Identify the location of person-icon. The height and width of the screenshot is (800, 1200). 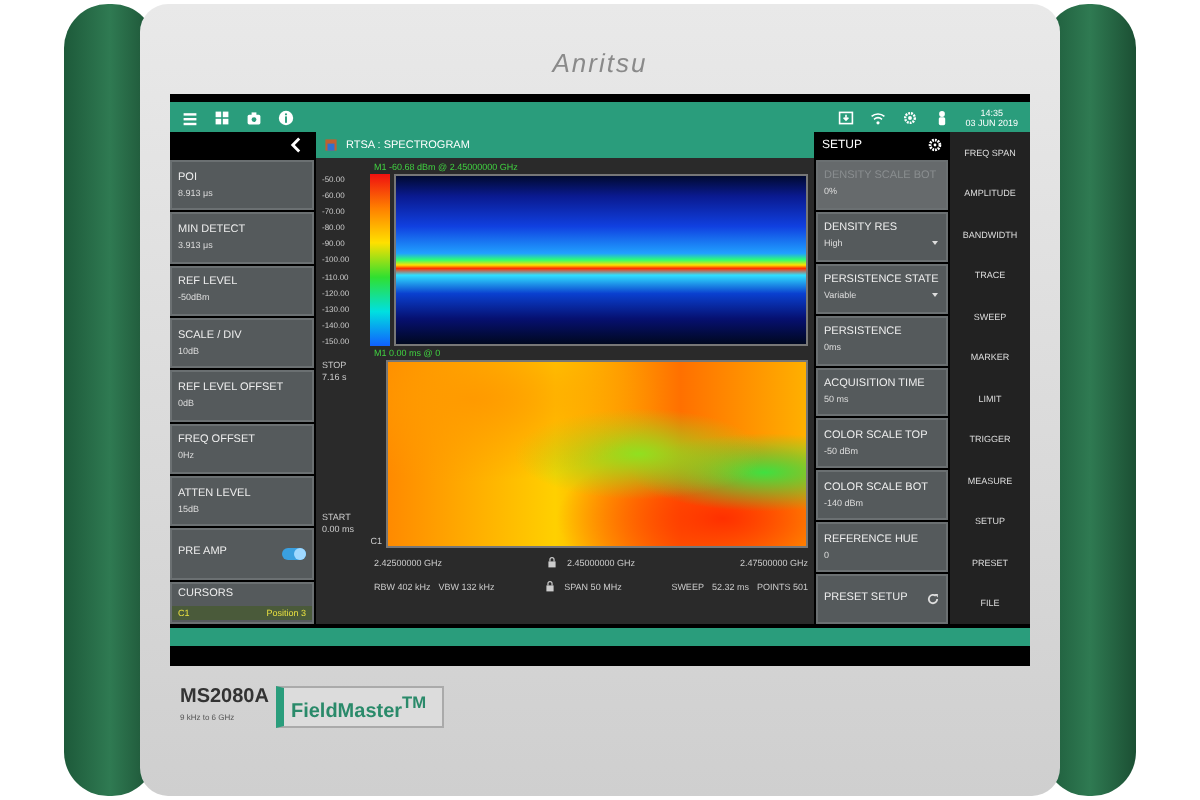
(941, 117).